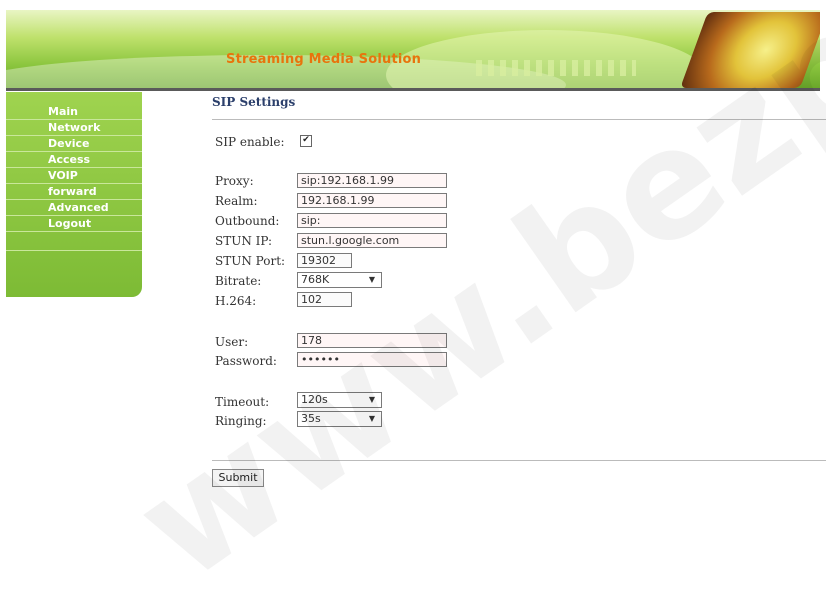 The image size is (826, 615). What do you see at coordinates (74, 128) in the screenshot?
I see `sidebar-item-network: Network` at bounding box center [74, 128].